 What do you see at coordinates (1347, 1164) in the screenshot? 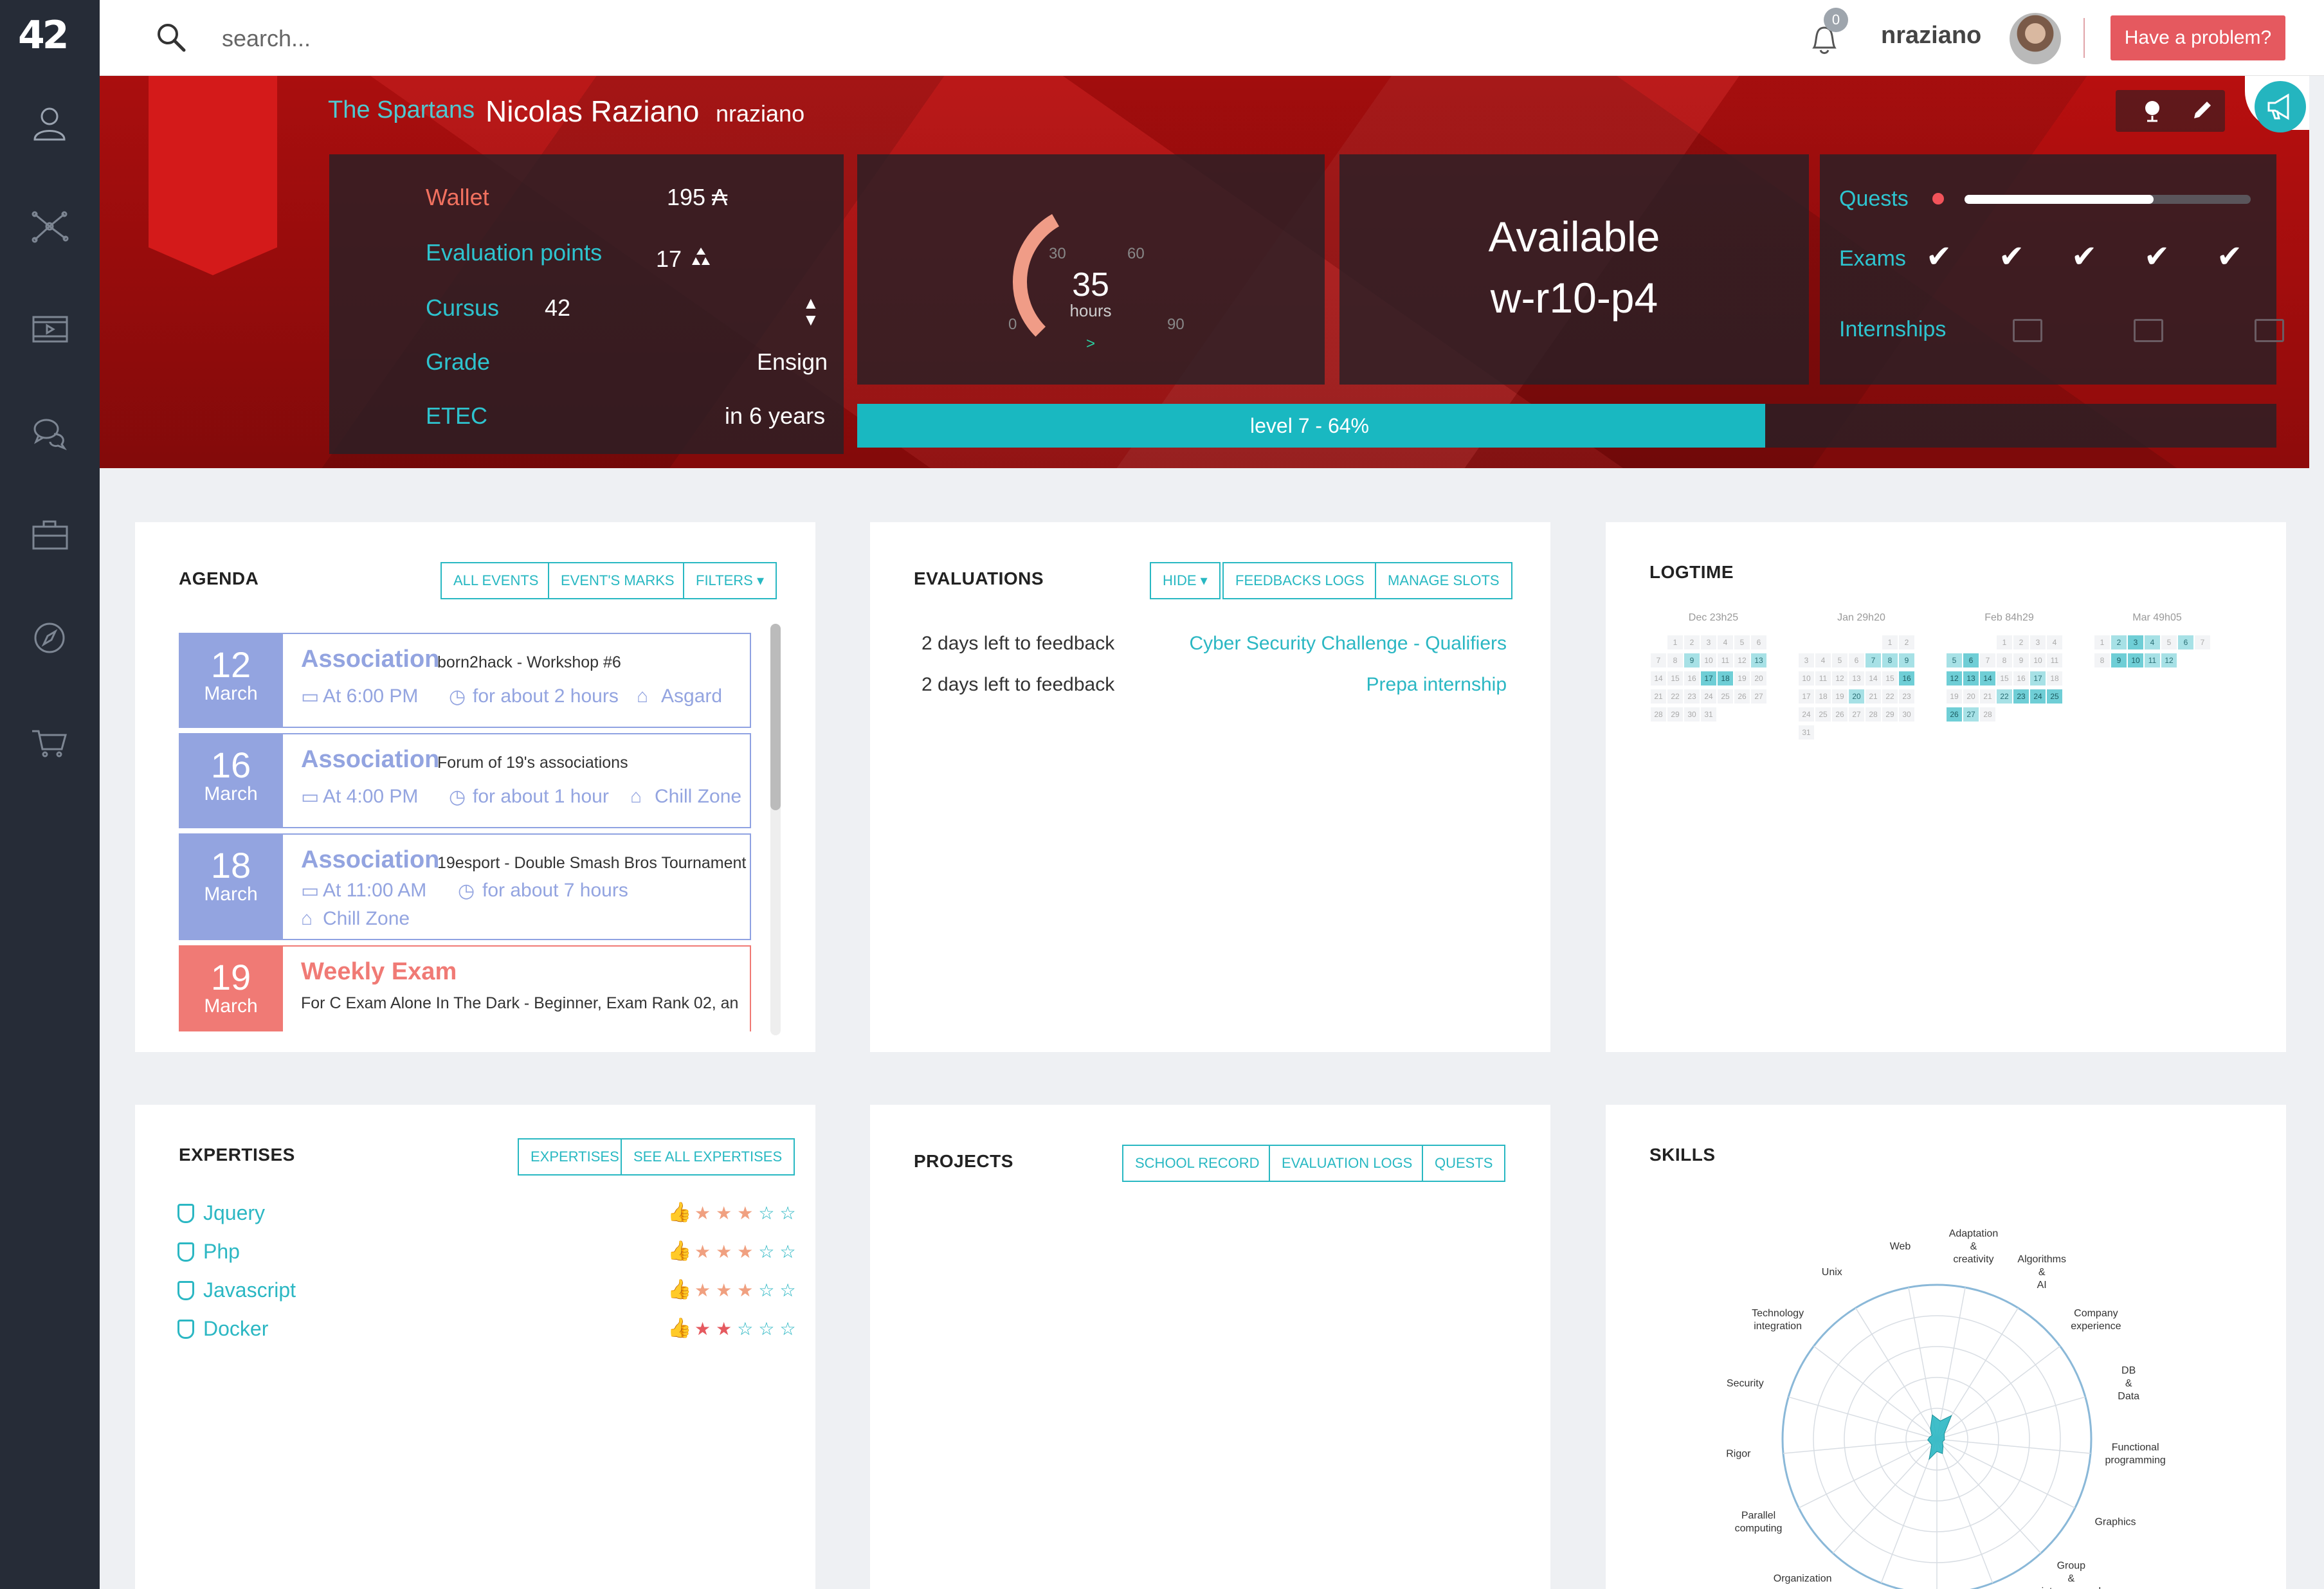
I see `evaluation-logs-button: EVALUATION LOGS` at bounding box center [1347, 1164].